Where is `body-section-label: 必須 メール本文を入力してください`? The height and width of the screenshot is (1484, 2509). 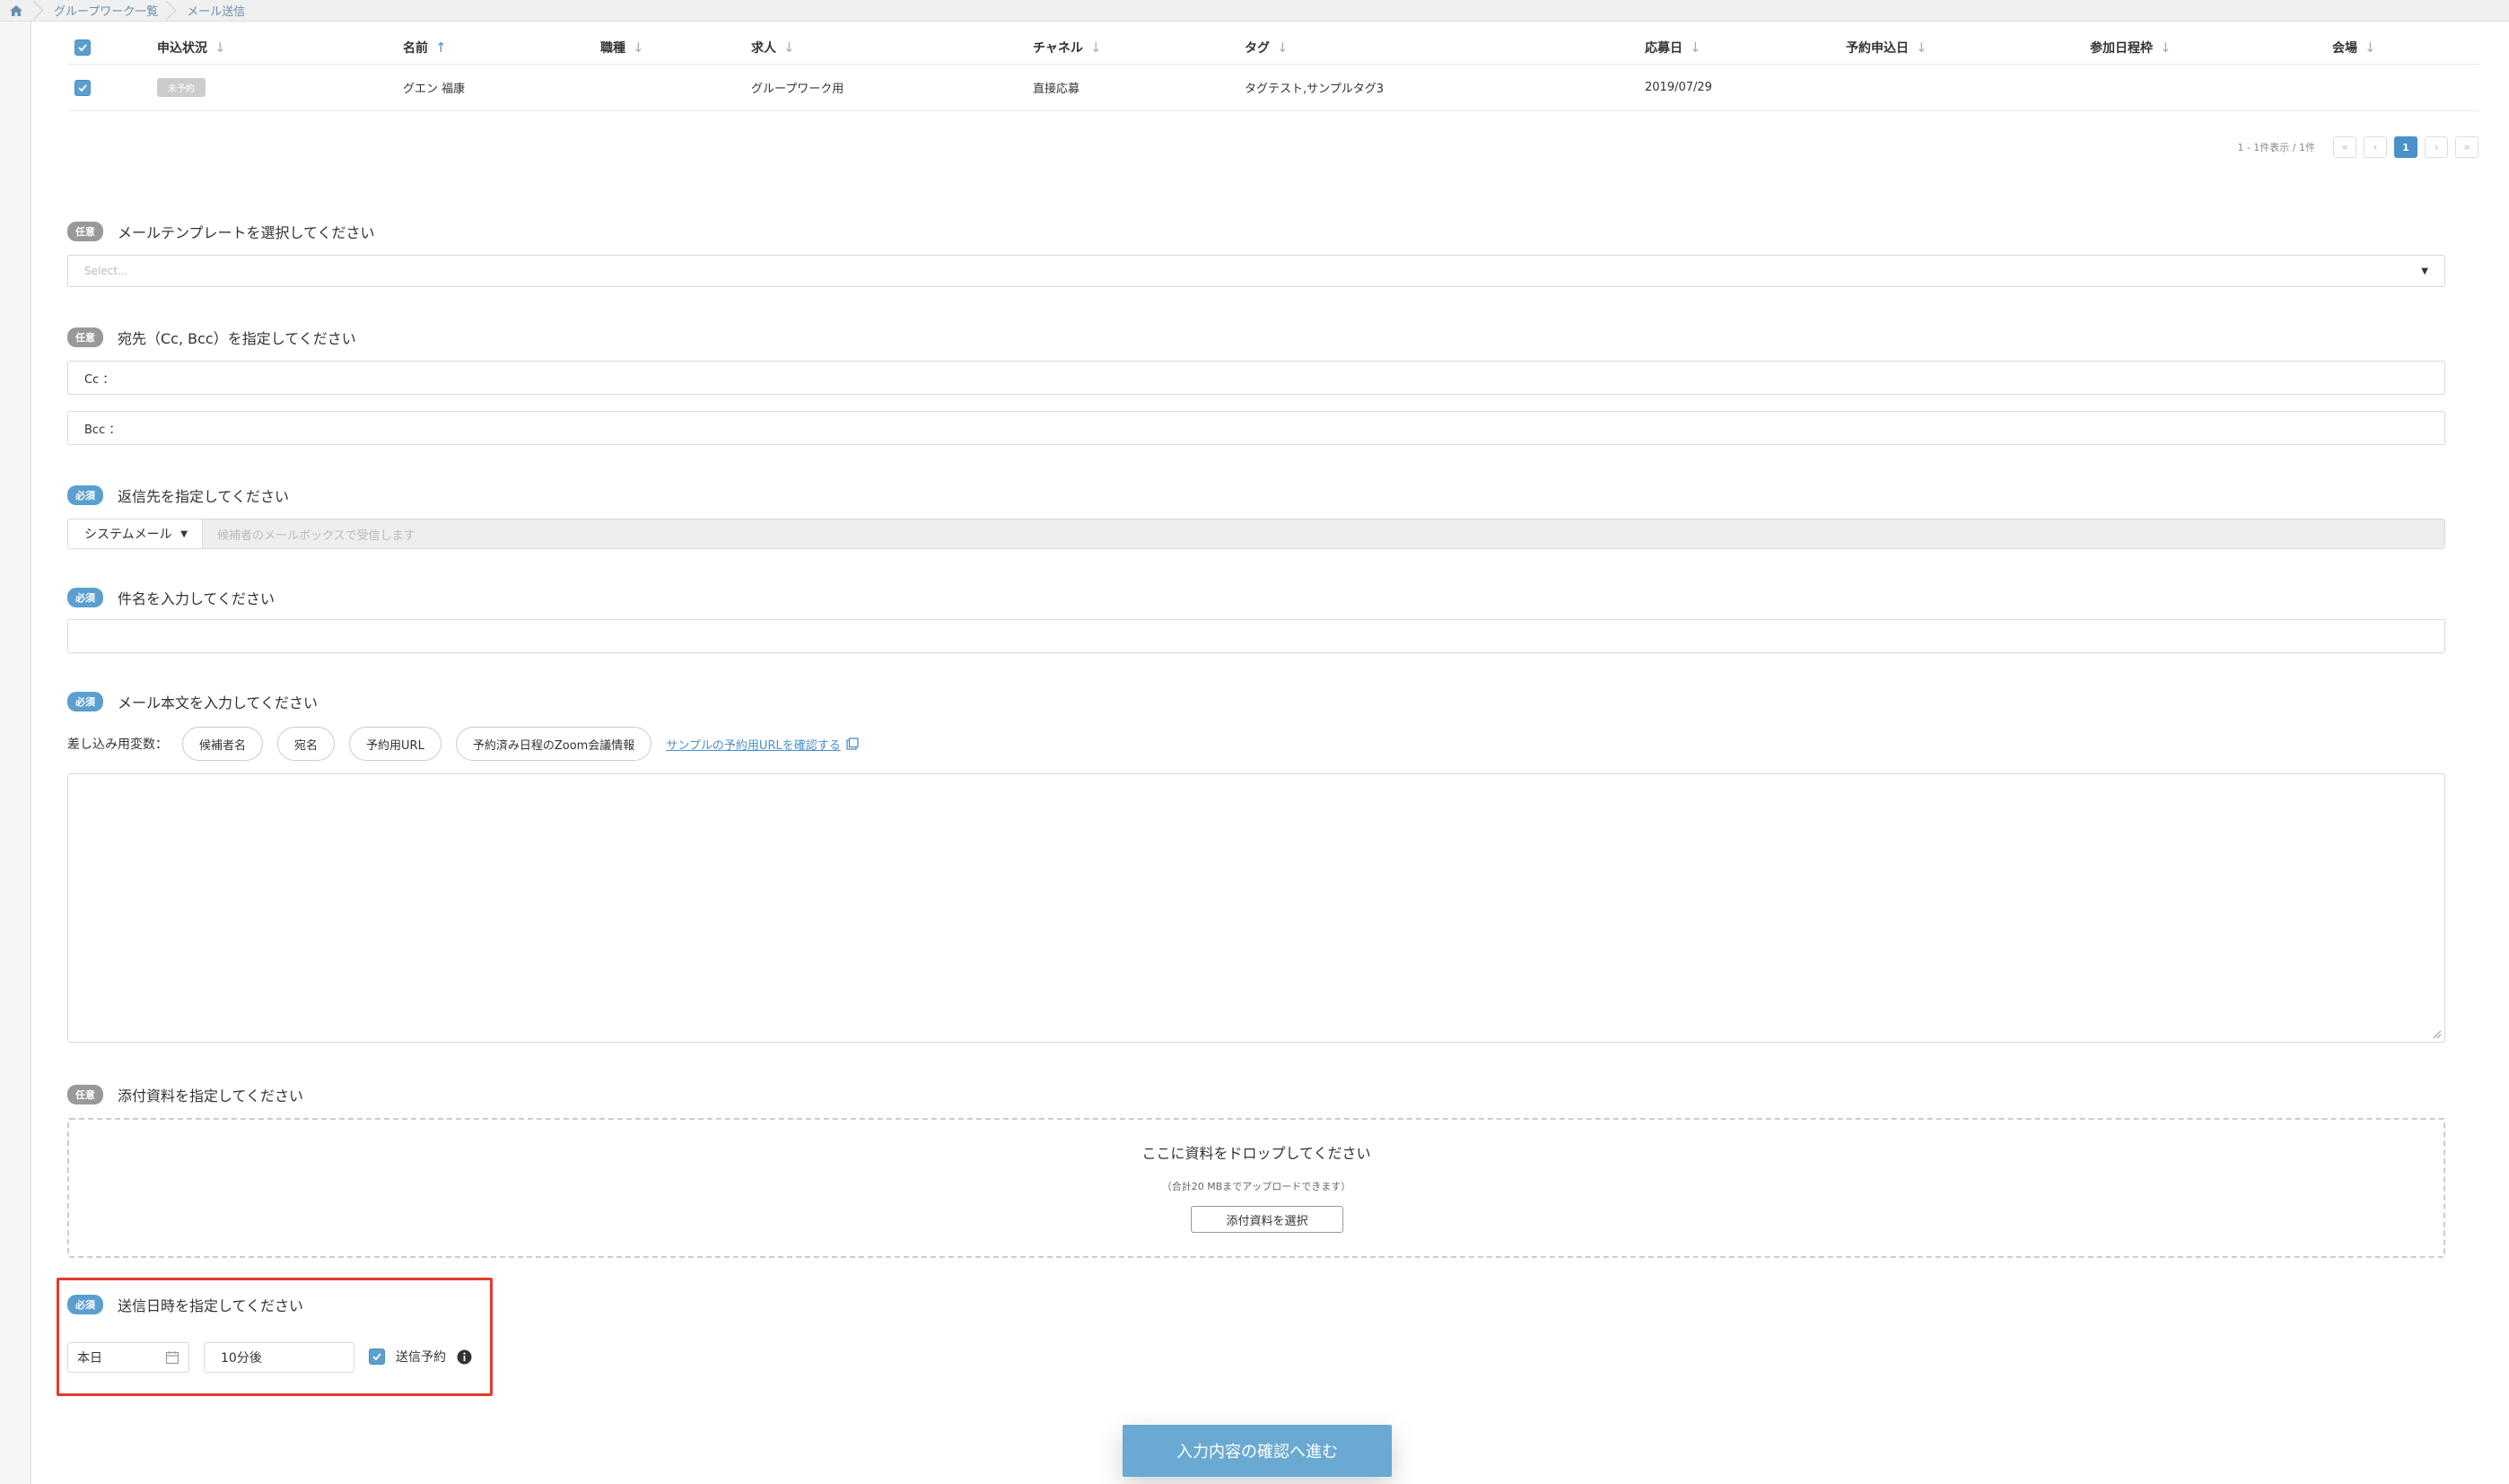
body-section-label: 必須 メール本文を入力してください is located at coordinates (192, 702).